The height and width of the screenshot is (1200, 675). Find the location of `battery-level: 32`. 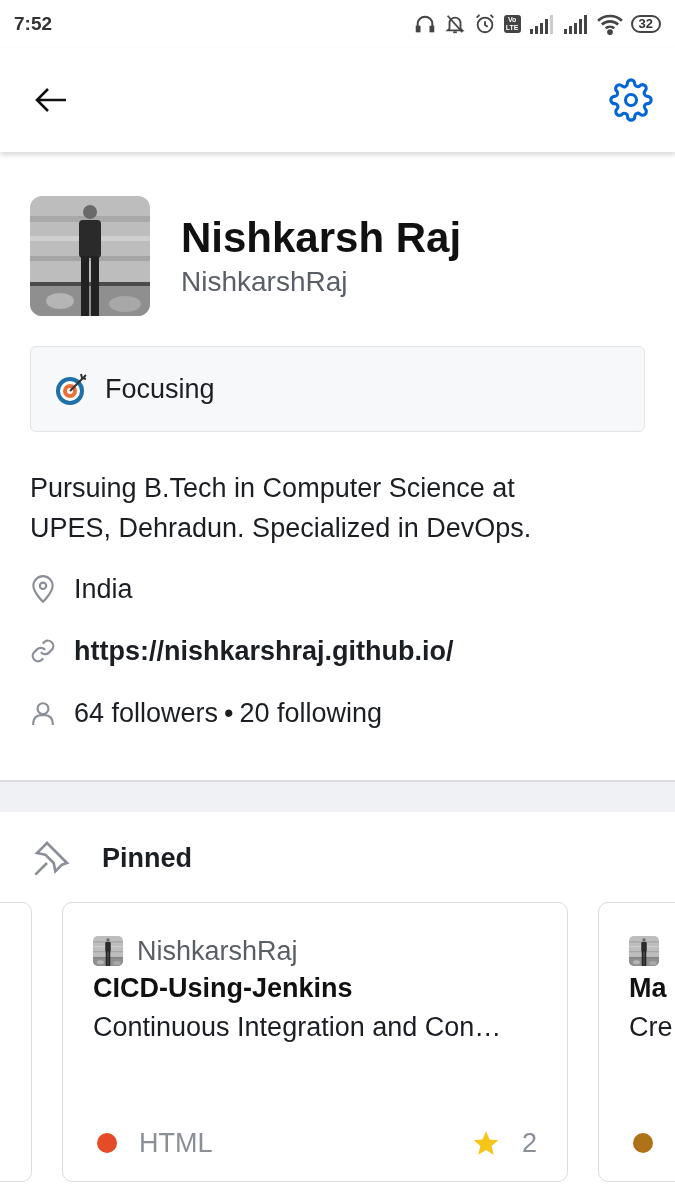

battery-level: 32 is located at coordinates (645, 24).